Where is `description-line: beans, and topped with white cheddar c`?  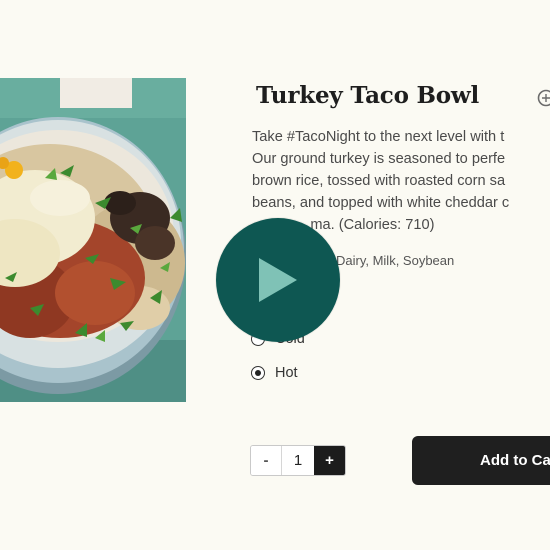
description-line: beans, and topped with white cheddar c is located at coordinates (381, 203).